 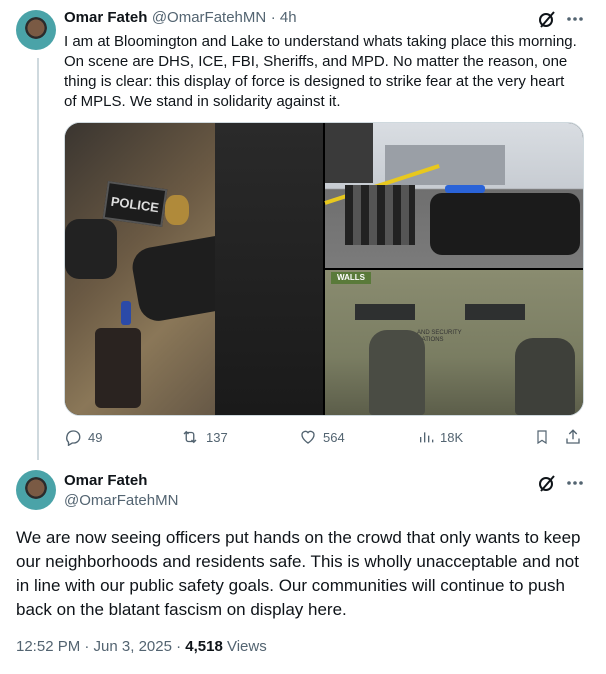 I want to click on tweet-time: · 4h, so click(x=284, y=17).